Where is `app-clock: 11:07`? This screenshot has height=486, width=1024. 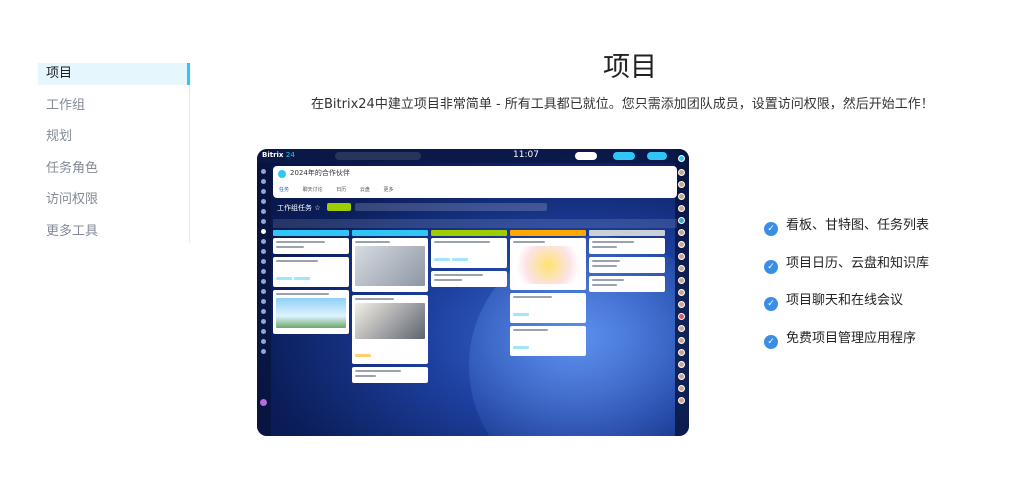 app-clock: 11:07 is located at coordinates (526, 155).